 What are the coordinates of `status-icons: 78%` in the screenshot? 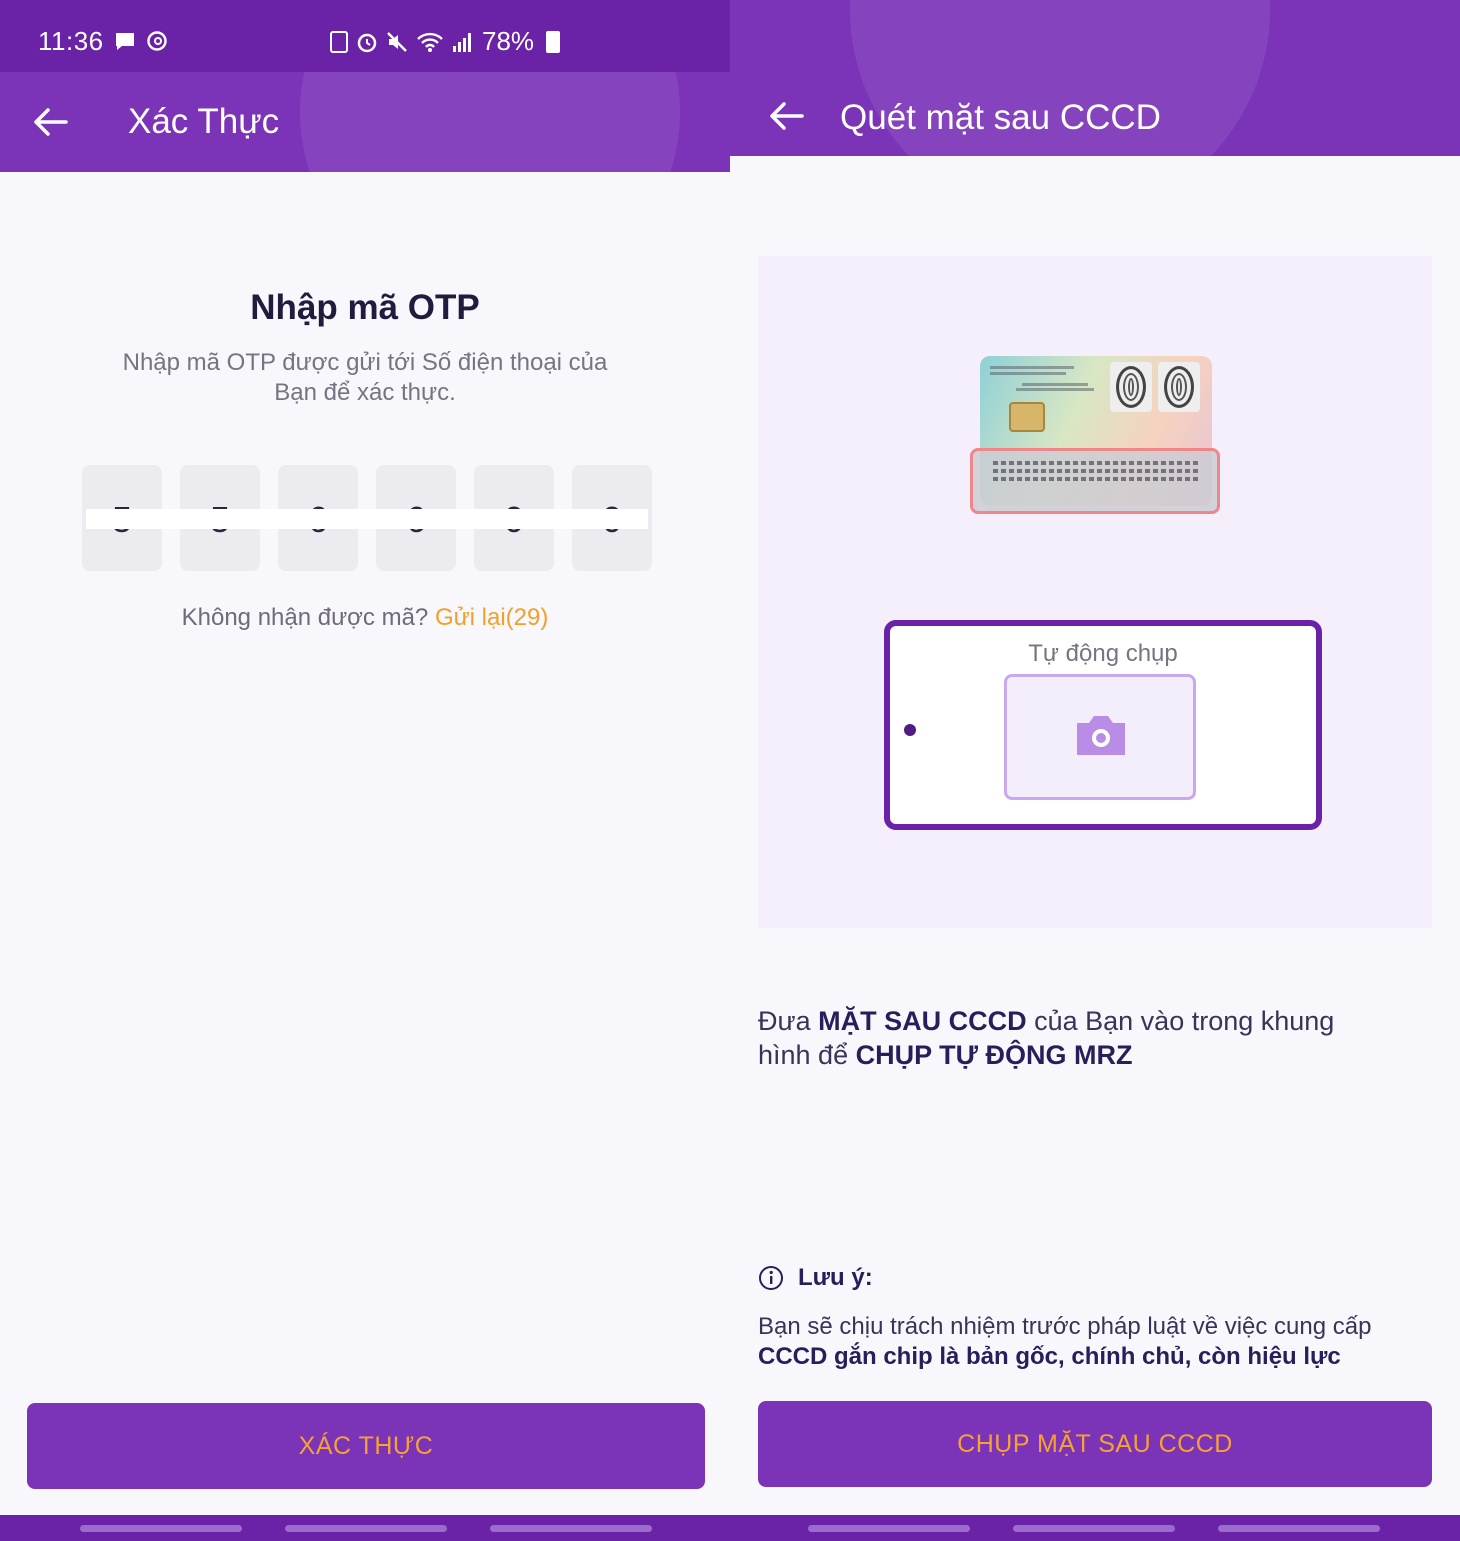 It's located at (445, 41).